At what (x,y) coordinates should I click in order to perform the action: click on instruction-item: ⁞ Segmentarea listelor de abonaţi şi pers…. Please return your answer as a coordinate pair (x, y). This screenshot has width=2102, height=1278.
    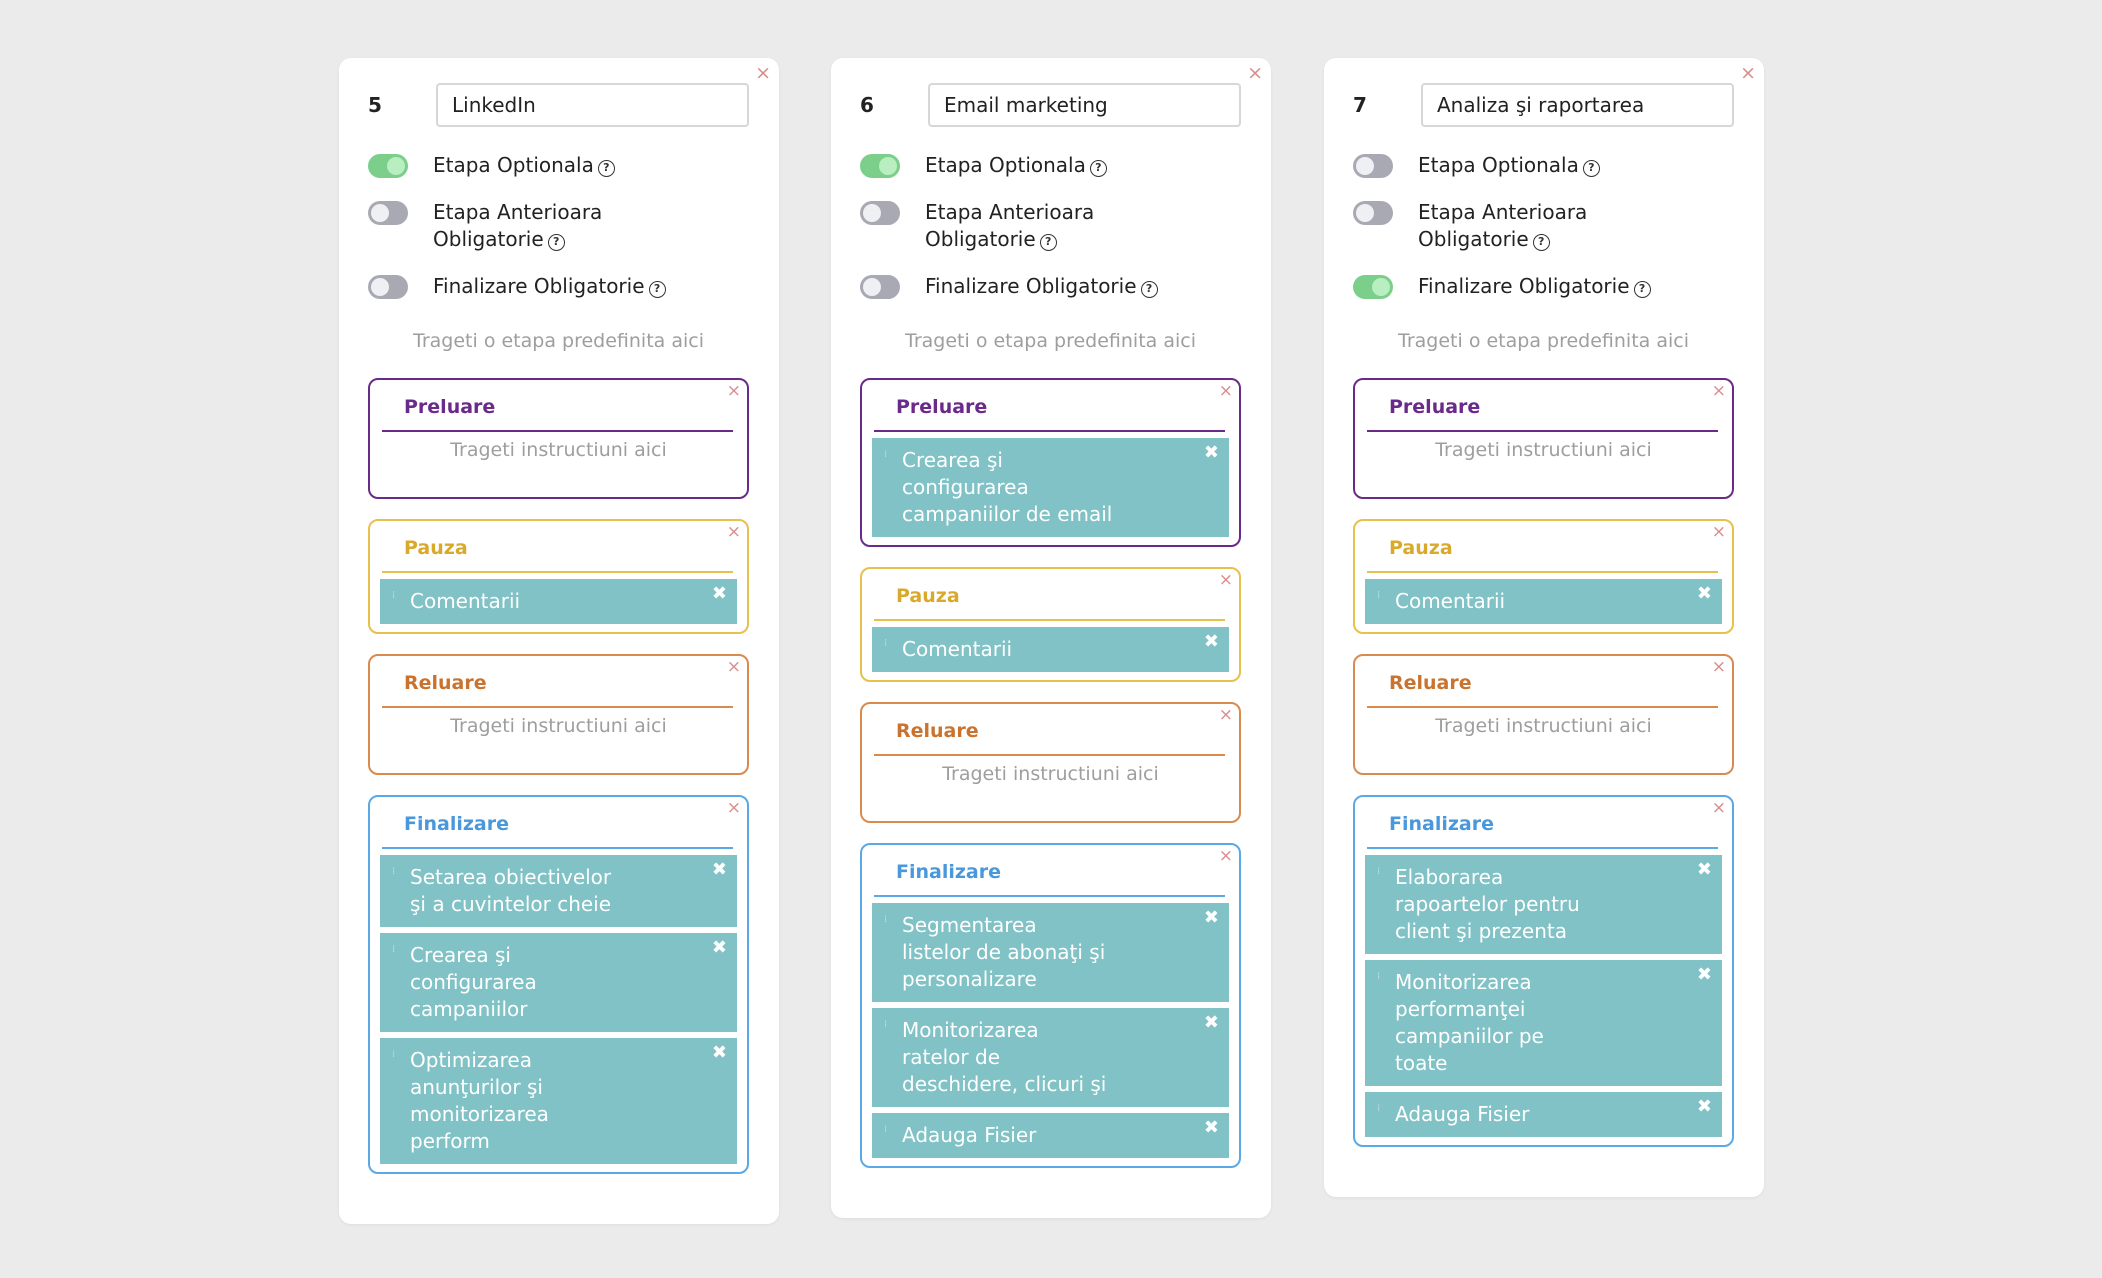
    Looking at the image, I should click on (1050, 952).